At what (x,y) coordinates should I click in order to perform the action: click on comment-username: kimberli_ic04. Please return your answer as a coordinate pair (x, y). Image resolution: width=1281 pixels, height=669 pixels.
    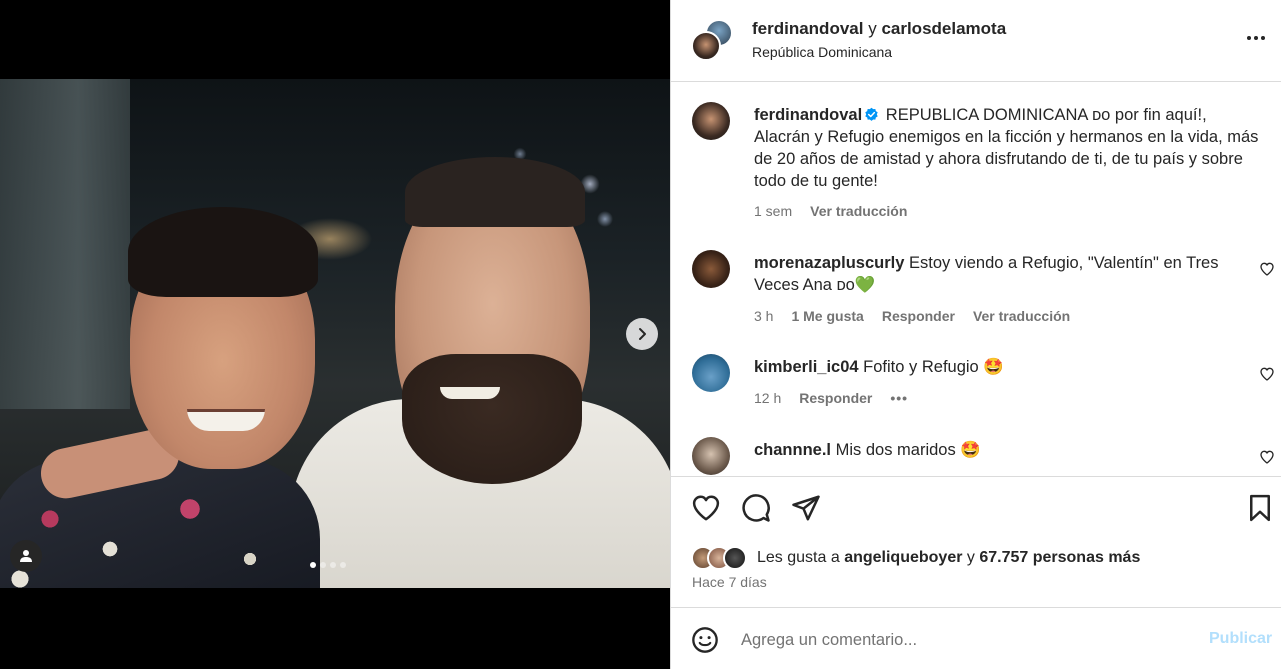
    Looking at the image, I should click on (806, 367).